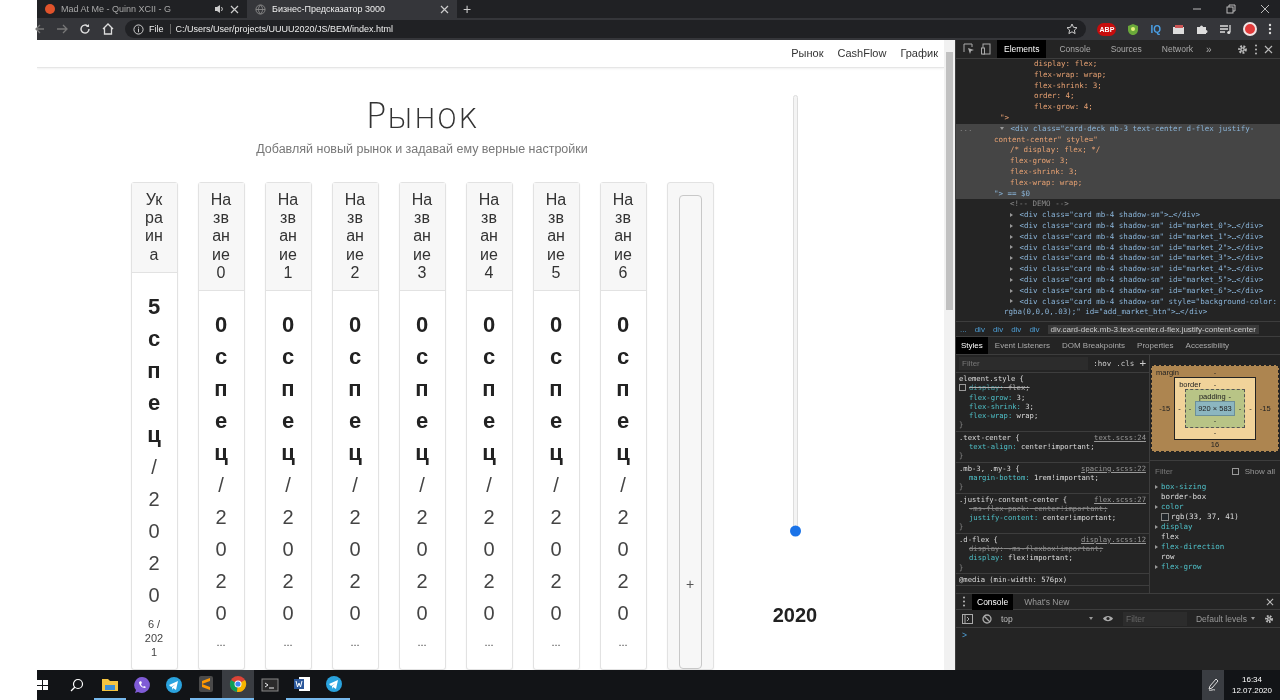 Image resolution: width=1280 pixels, height=700 pixels. What do you see at coordinates (690, 431) in the screenshot?
I see `add-market-button: +` at bounding box center [690, 431].